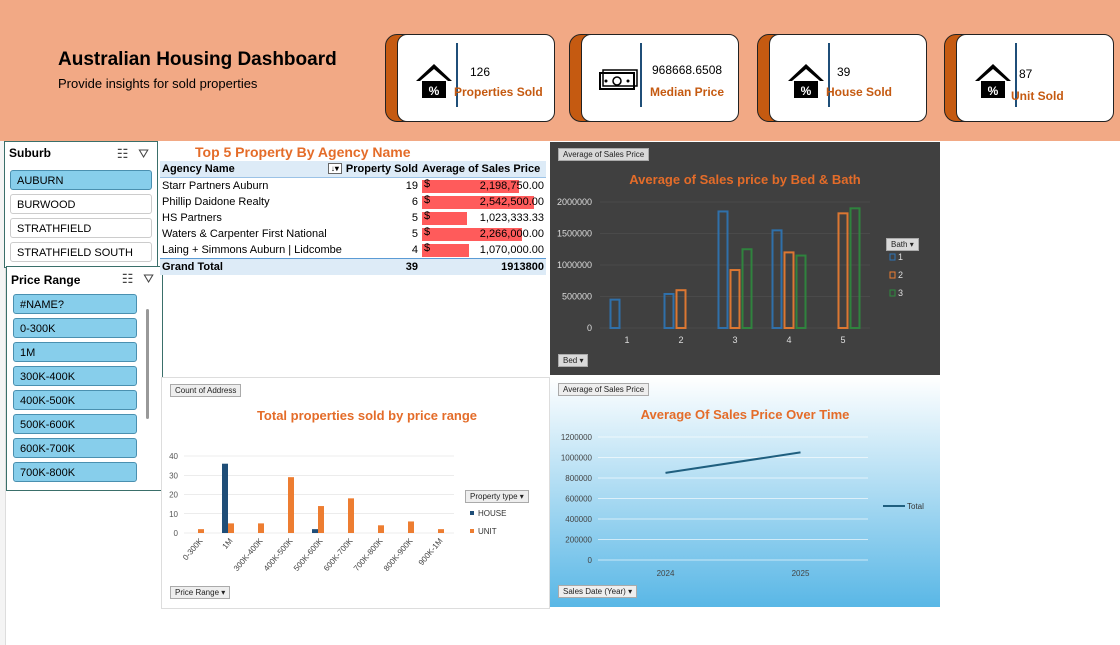 The height and width of the screenshot is (645, 1120). Describe the element at coordinates (75, 304) in the screenshot. I see `slicer-item: #NAME?` at that location.